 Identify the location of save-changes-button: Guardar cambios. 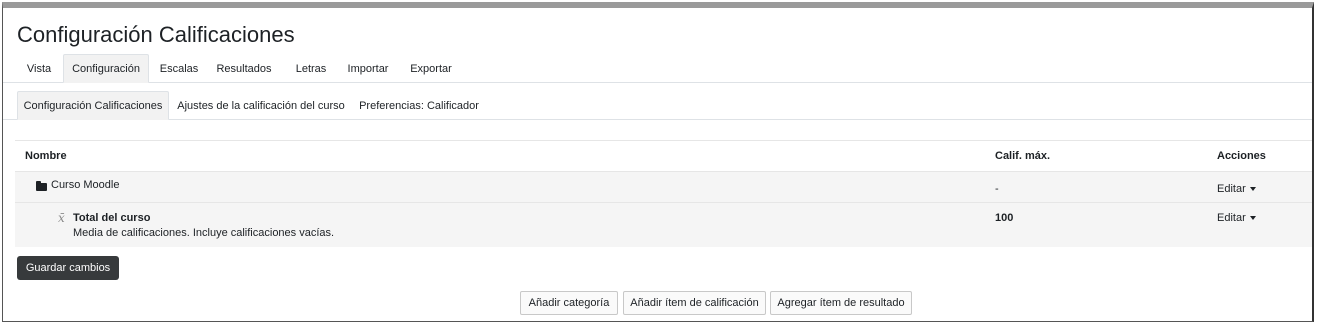
(68, 268).